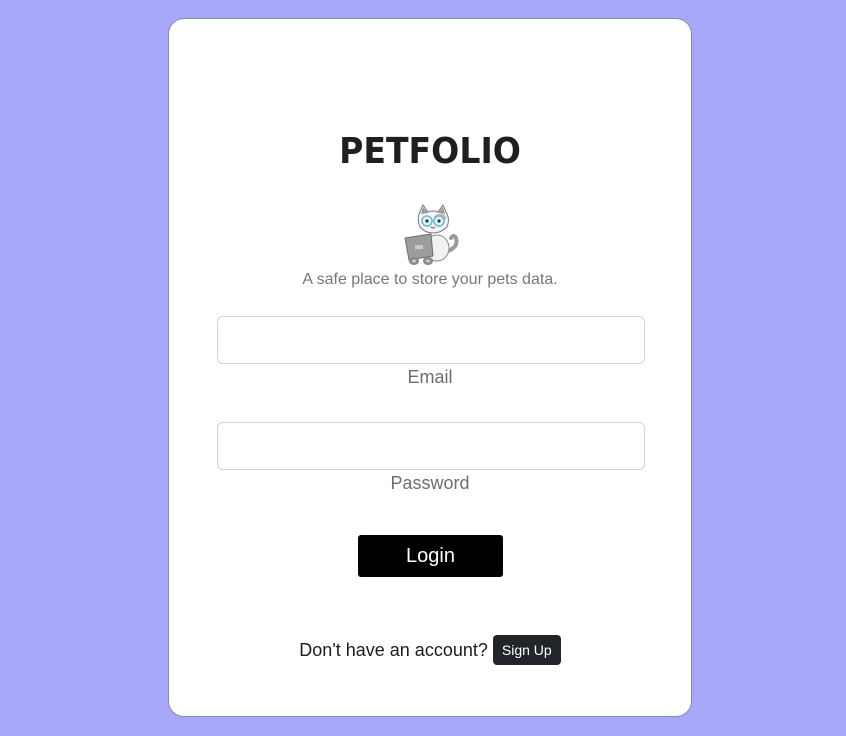 This screenshot has height=736, width=846. What do you see at coordinates (431, 234) in the screenshot?
I see `cat-with-laptop-icon` at bounding box center [431, 234].